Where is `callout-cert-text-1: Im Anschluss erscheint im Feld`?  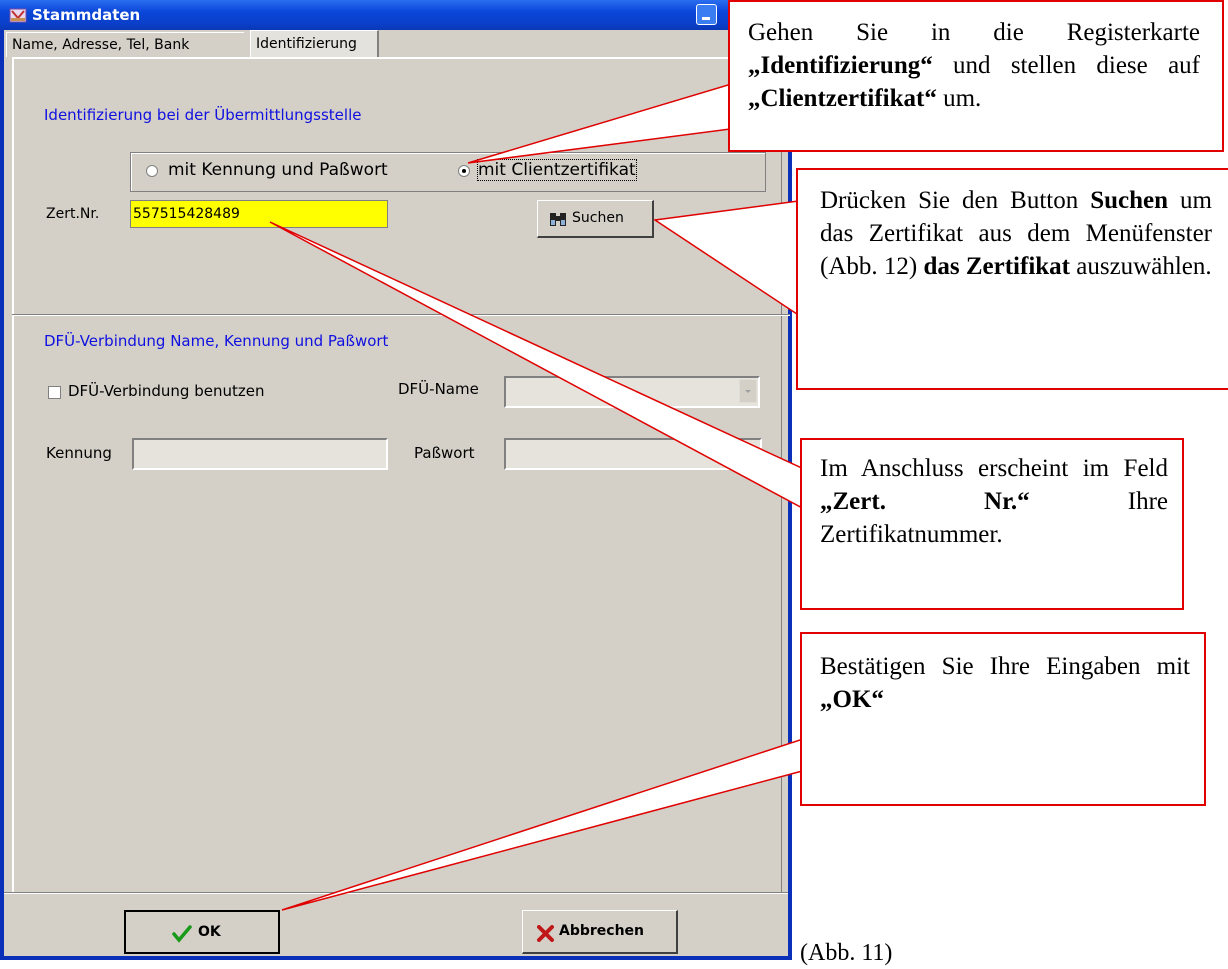
callout-cert-text-1: Im Anschluss erscheint im Feld is located at coordinates (994, 468).